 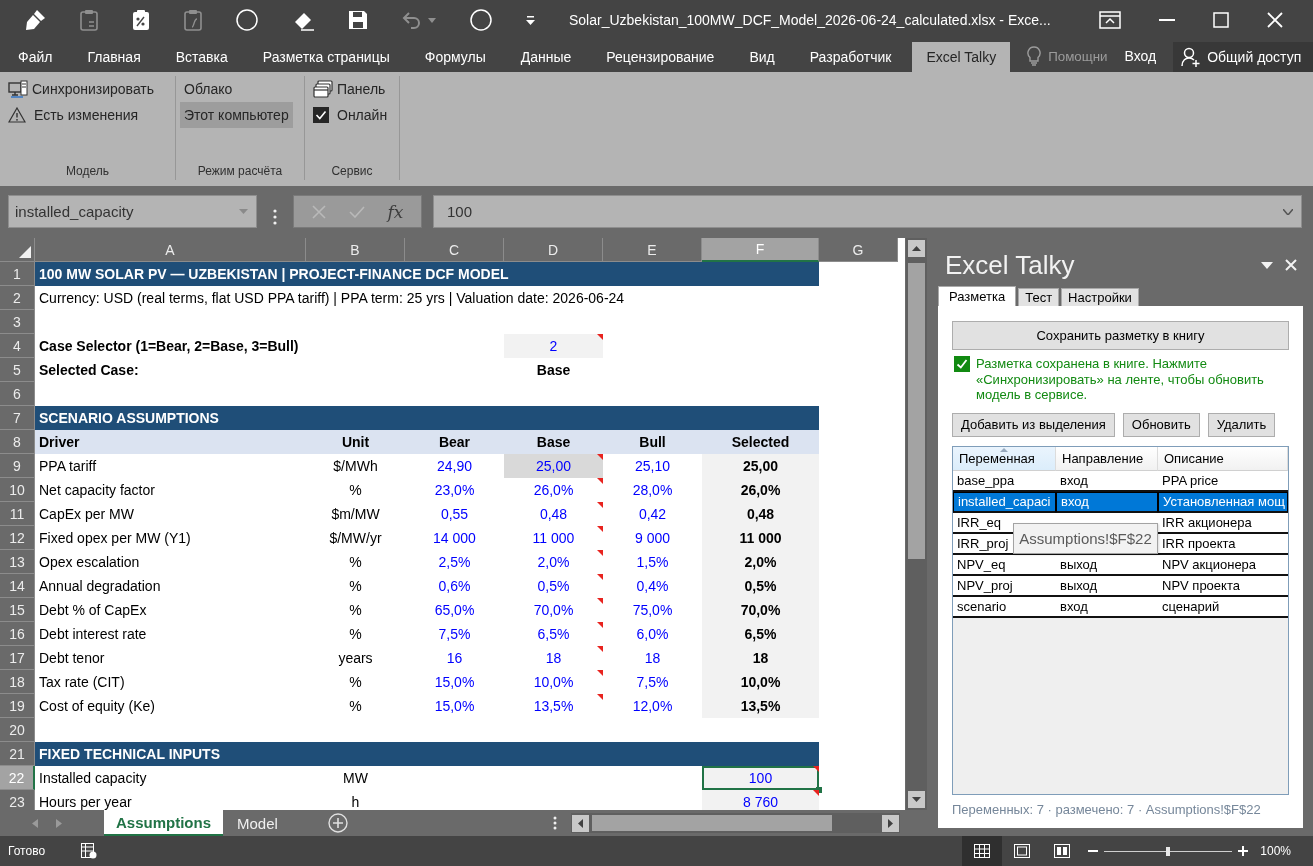 What do you see at coordinates (17, 682) in the screenshot?
I see `row-header: 18` at bounding box center [17, 682].